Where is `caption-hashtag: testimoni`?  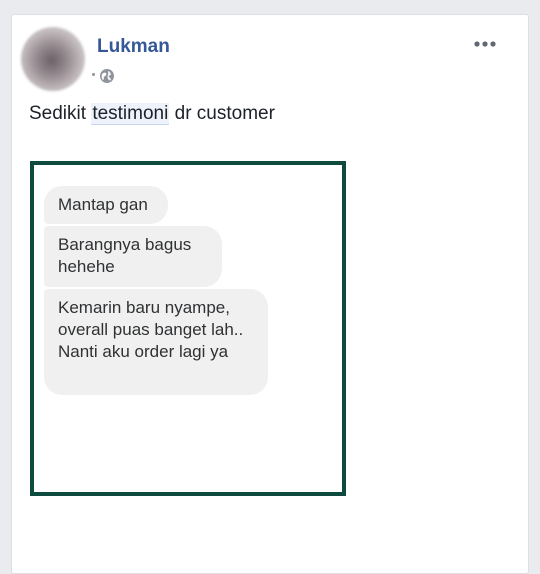 caption-hashtag: testimoni is located at coordinates (130, 114).